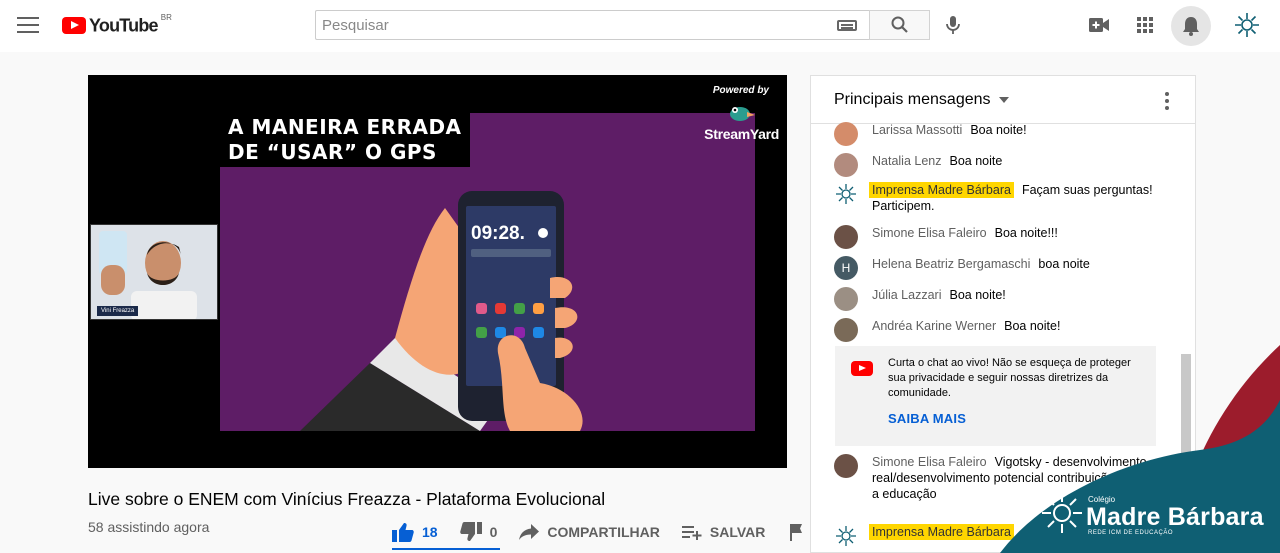 The width and height of the screenshot is (1280, 553). What do you see at coordinates (415, 532) in the screenshot?
I see `like-button: 18` at bounding box center [415, 532].